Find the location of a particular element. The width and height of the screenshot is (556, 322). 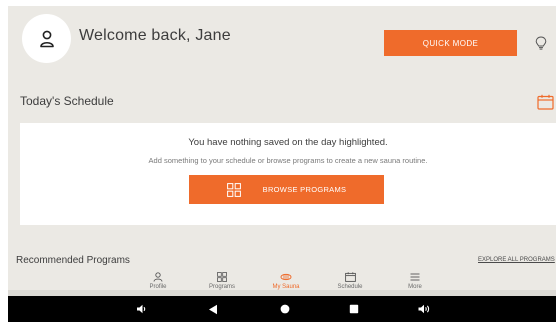

nav-item-profile: Profile is located at coordinates (158, 281).